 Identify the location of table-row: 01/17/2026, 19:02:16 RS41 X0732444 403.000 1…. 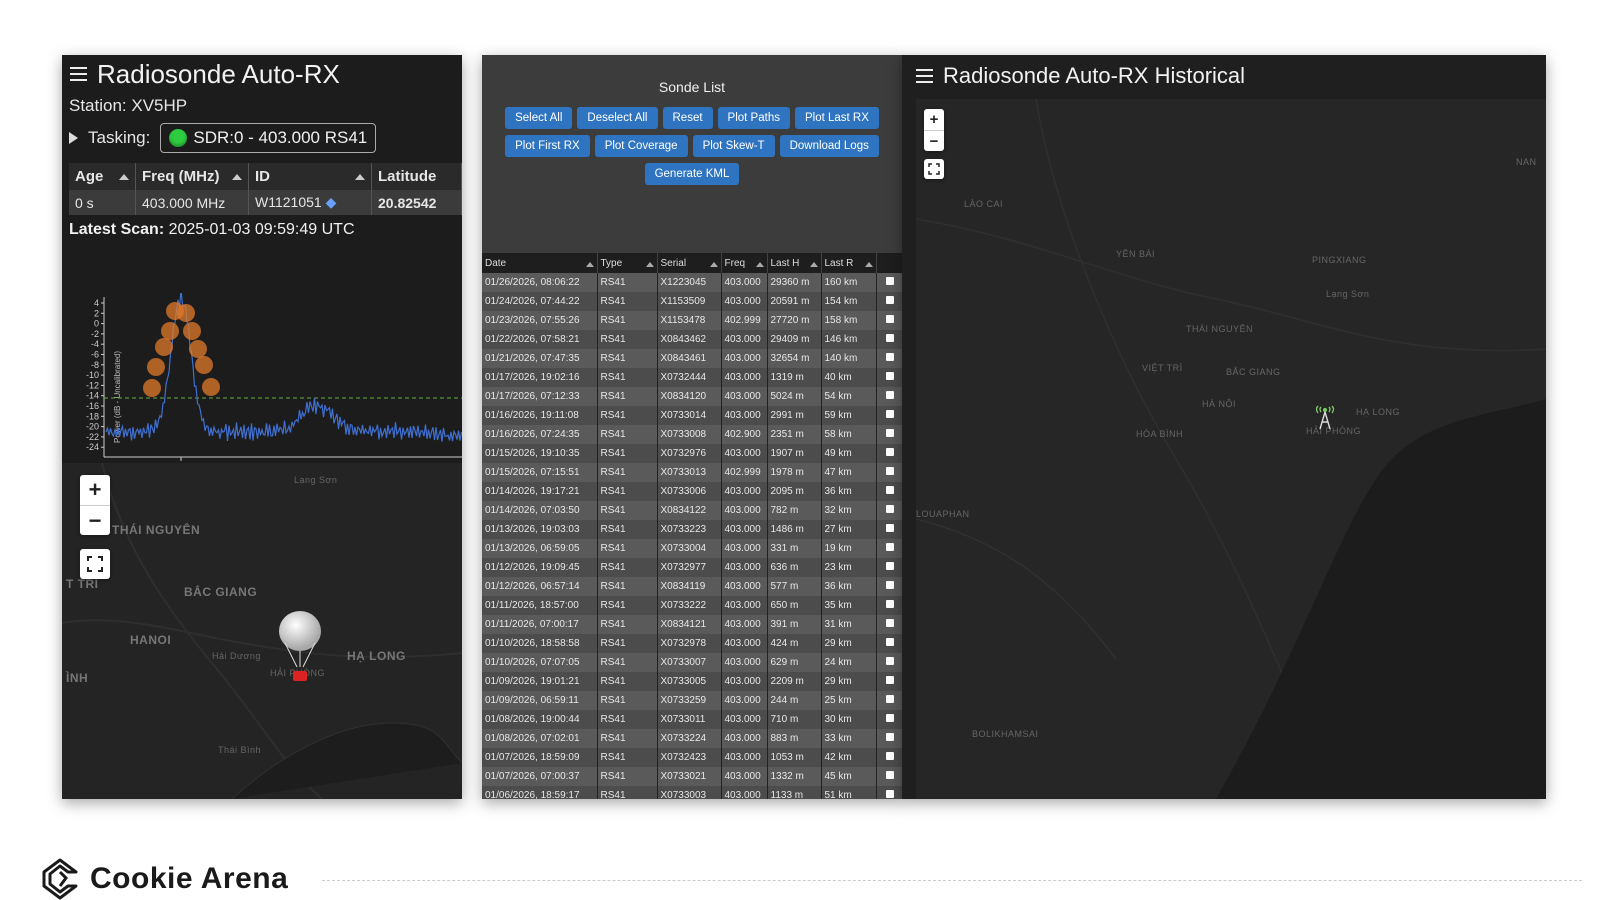
(692, 377).